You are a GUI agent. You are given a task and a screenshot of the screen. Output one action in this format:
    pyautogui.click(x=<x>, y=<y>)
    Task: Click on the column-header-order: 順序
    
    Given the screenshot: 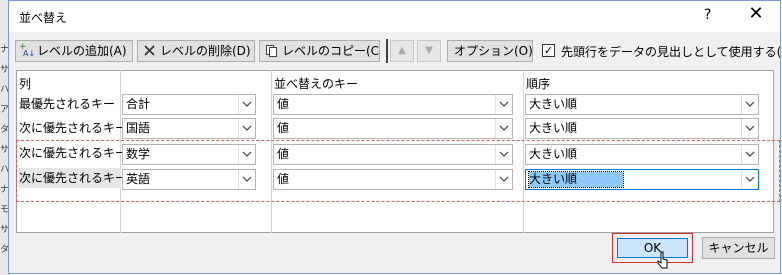 What is the action you would take?
    pyautogui.click(x=538, y=84)
    